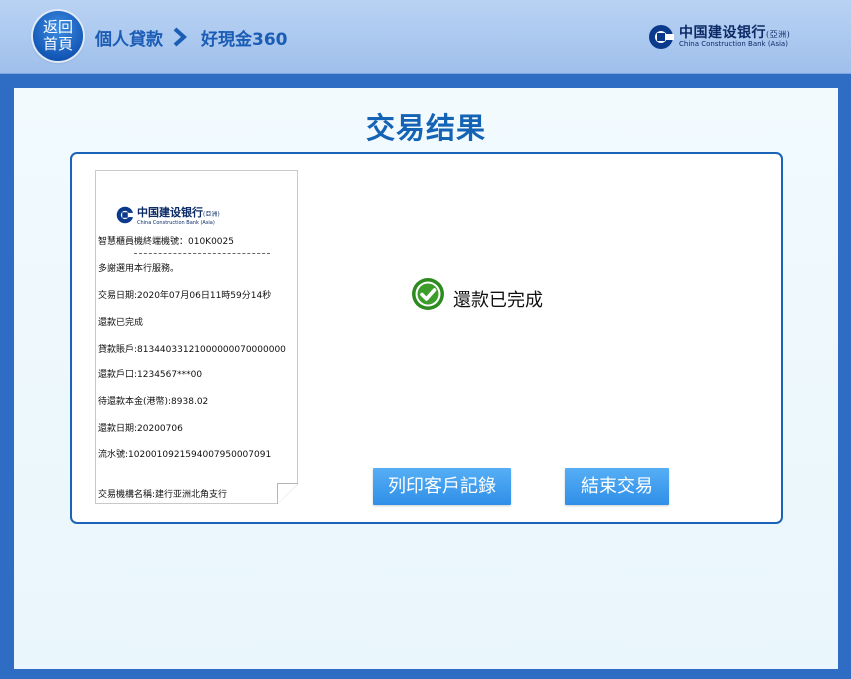 This screenshot has height=679, width=851. Describe the element at coordinates (185, 455) in the screenshot. I see `receipt-serial-number: 流水號:10200109215940079500070​91` at that location.